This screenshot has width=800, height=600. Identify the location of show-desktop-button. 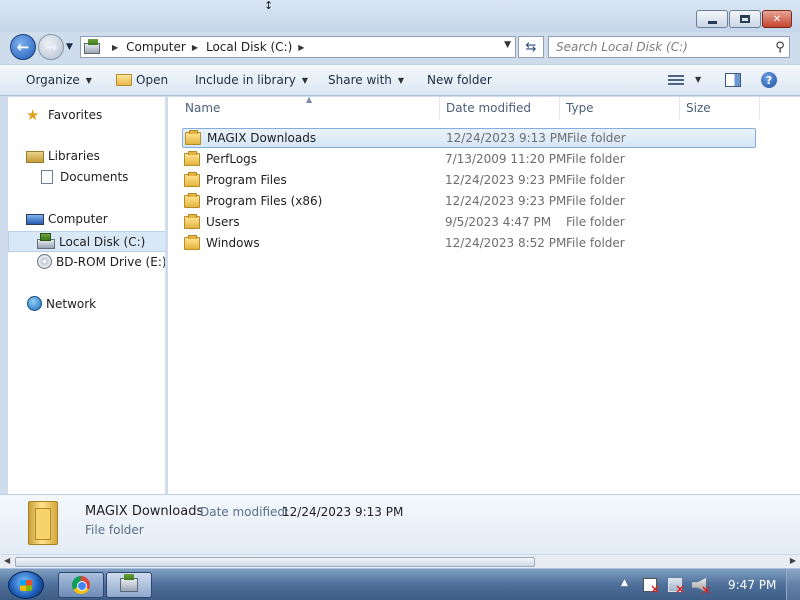
(793, 584).